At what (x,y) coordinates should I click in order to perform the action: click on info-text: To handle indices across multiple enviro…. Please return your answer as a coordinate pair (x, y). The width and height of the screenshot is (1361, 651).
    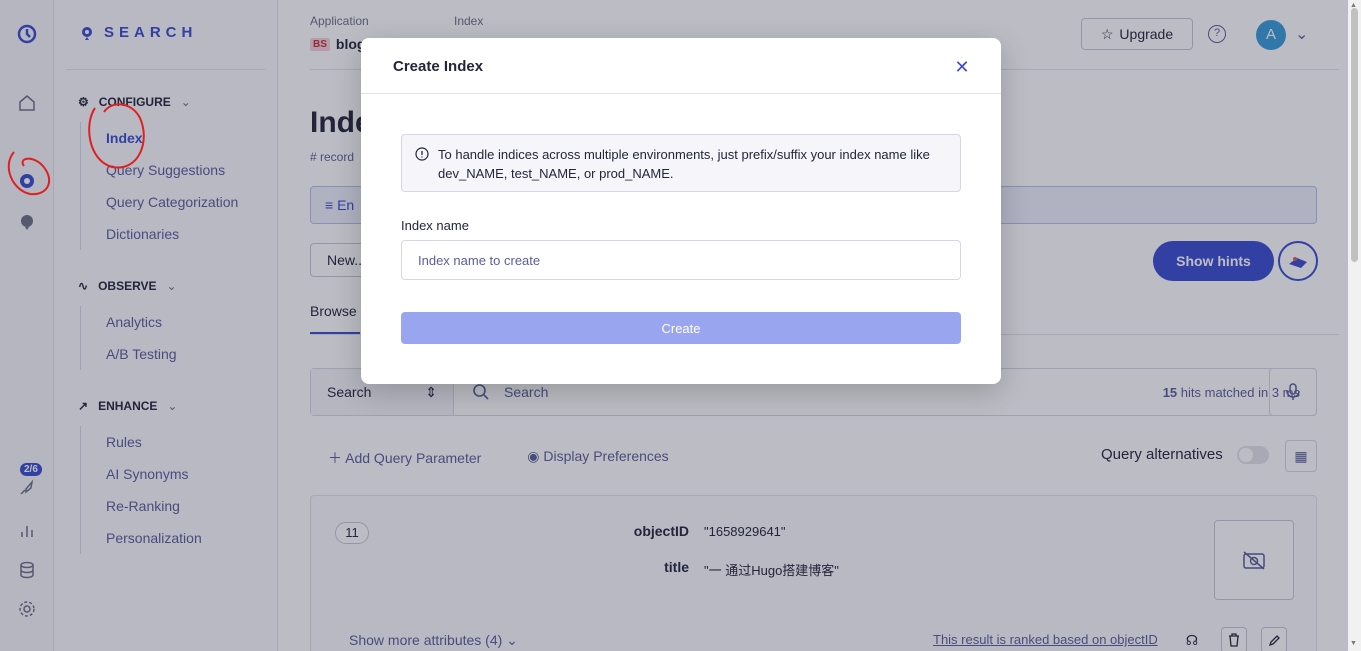
    Looking at the image, I should click on (684, 164).